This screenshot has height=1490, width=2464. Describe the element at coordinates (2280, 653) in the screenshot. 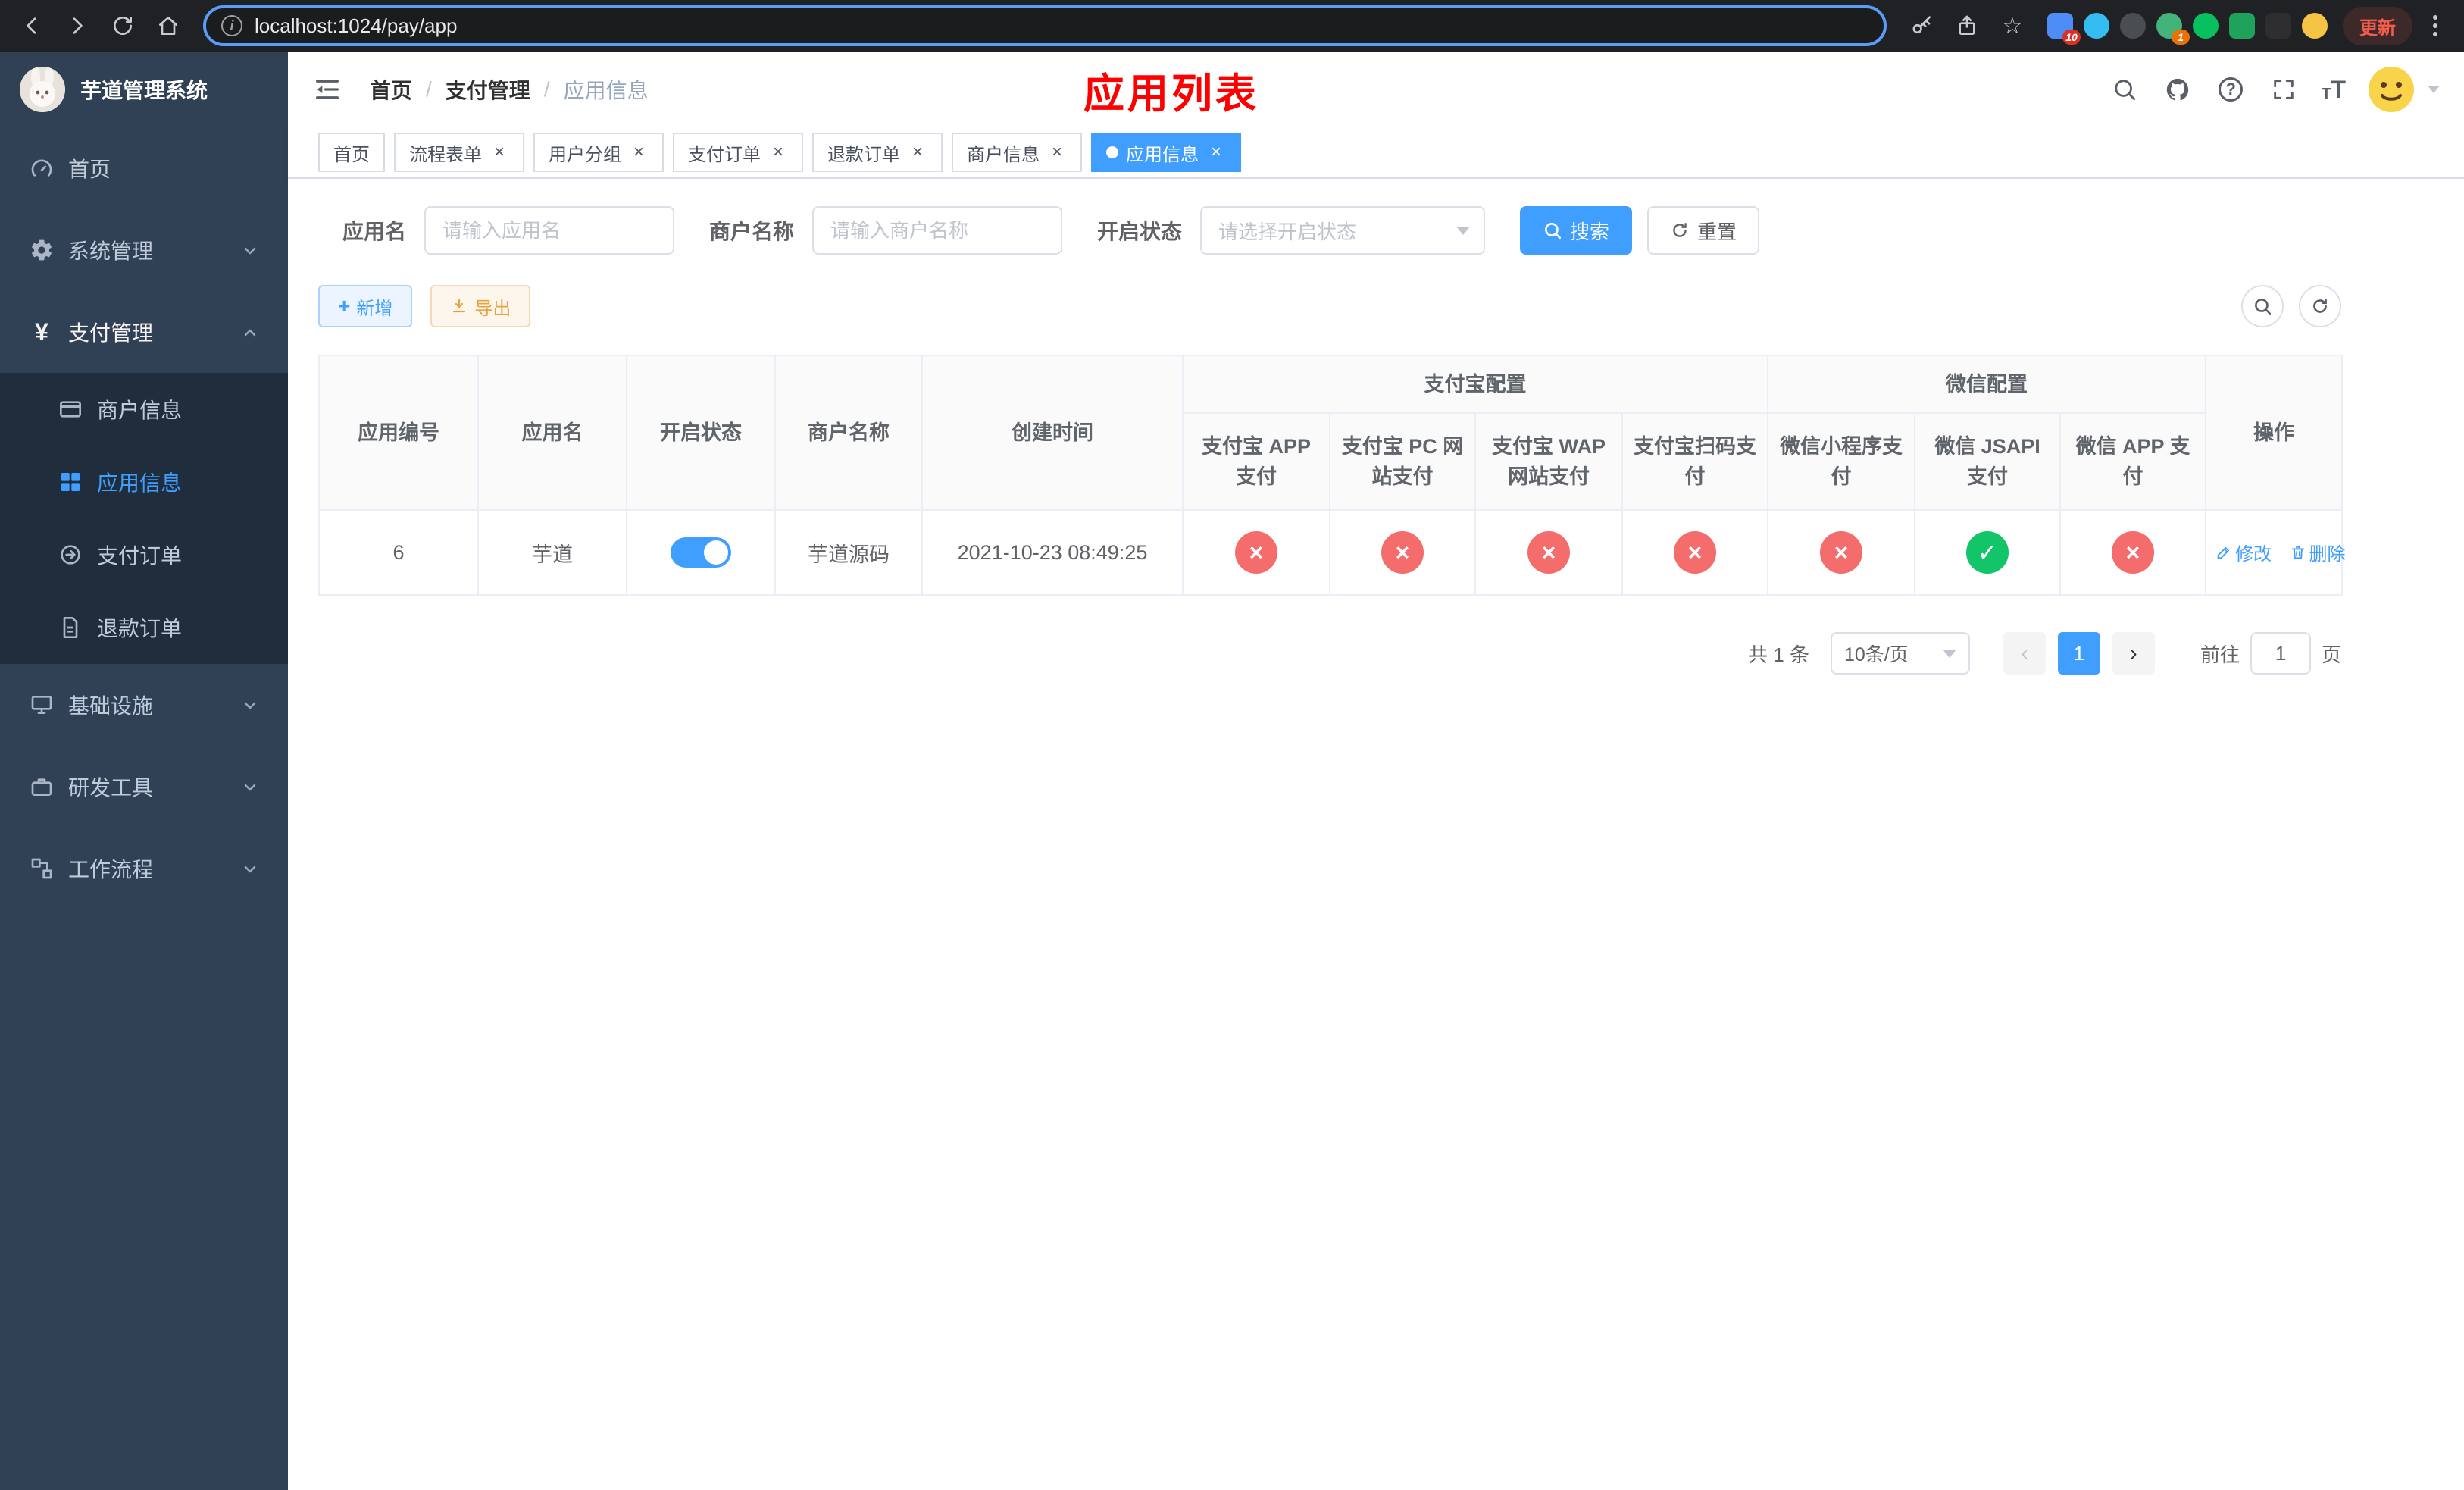

I see `goto-input` at that location.